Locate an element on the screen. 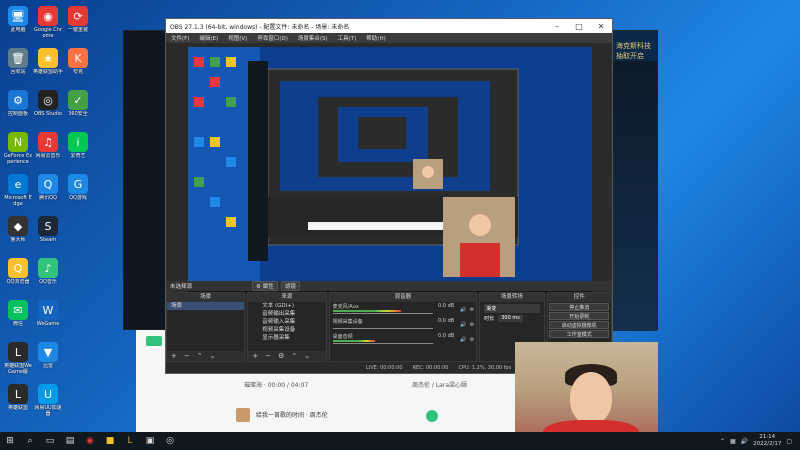 This screenshot has width=800, height=450. task-view-icon: ▭ is located at coordinates (50, 441).